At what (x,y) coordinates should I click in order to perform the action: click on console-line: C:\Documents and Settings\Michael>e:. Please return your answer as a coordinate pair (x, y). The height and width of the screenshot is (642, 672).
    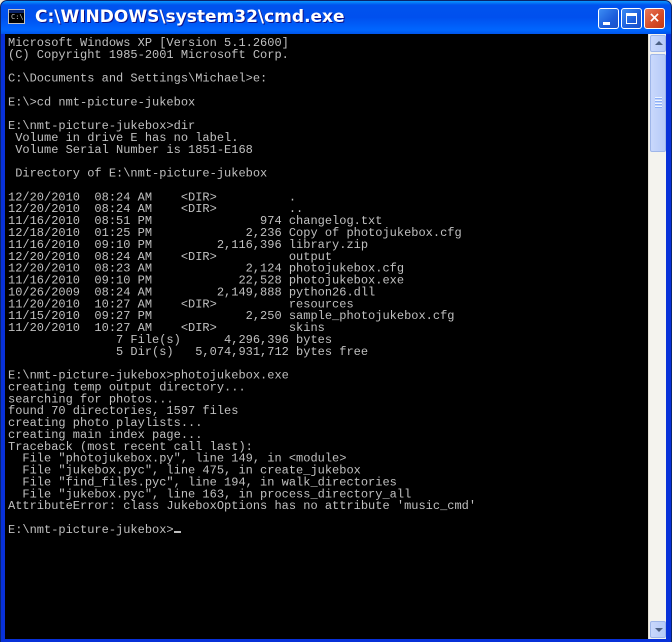
    Looking at the image, I should click on (138, 78).